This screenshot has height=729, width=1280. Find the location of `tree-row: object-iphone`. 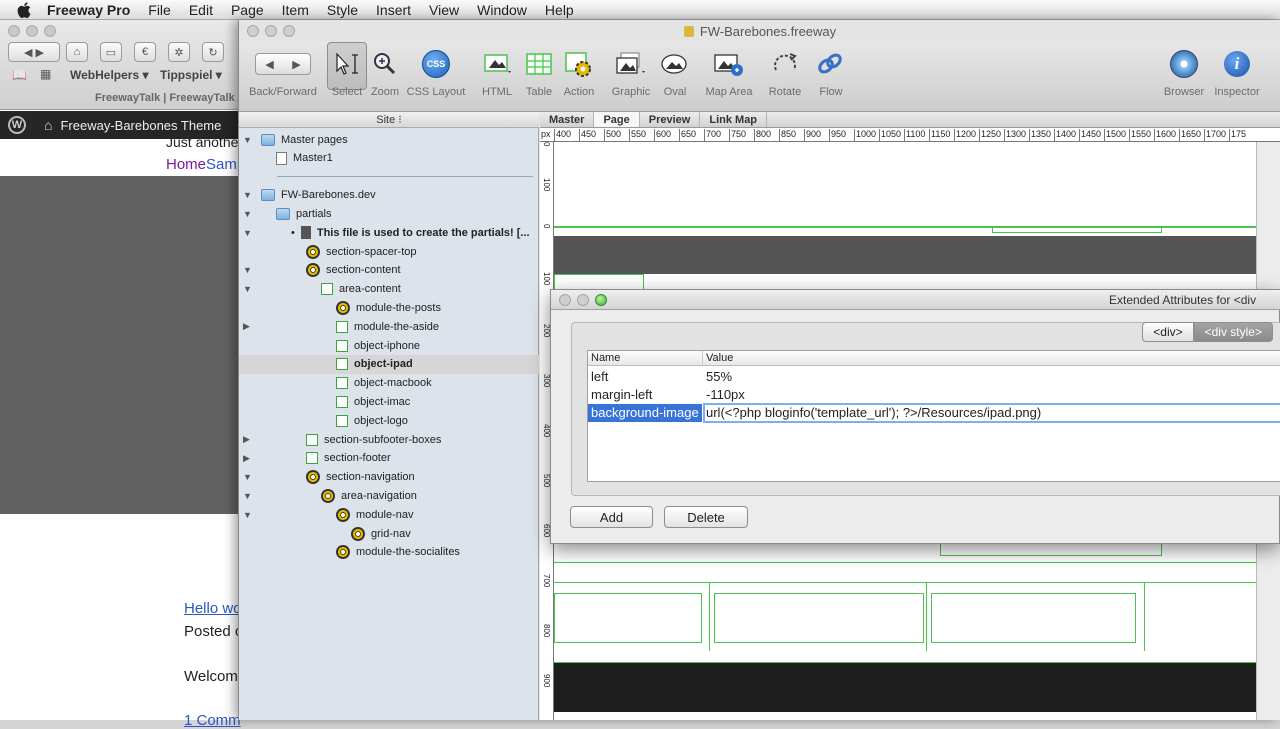

tree-row: object-iphone is located at coordinates (389, 345).